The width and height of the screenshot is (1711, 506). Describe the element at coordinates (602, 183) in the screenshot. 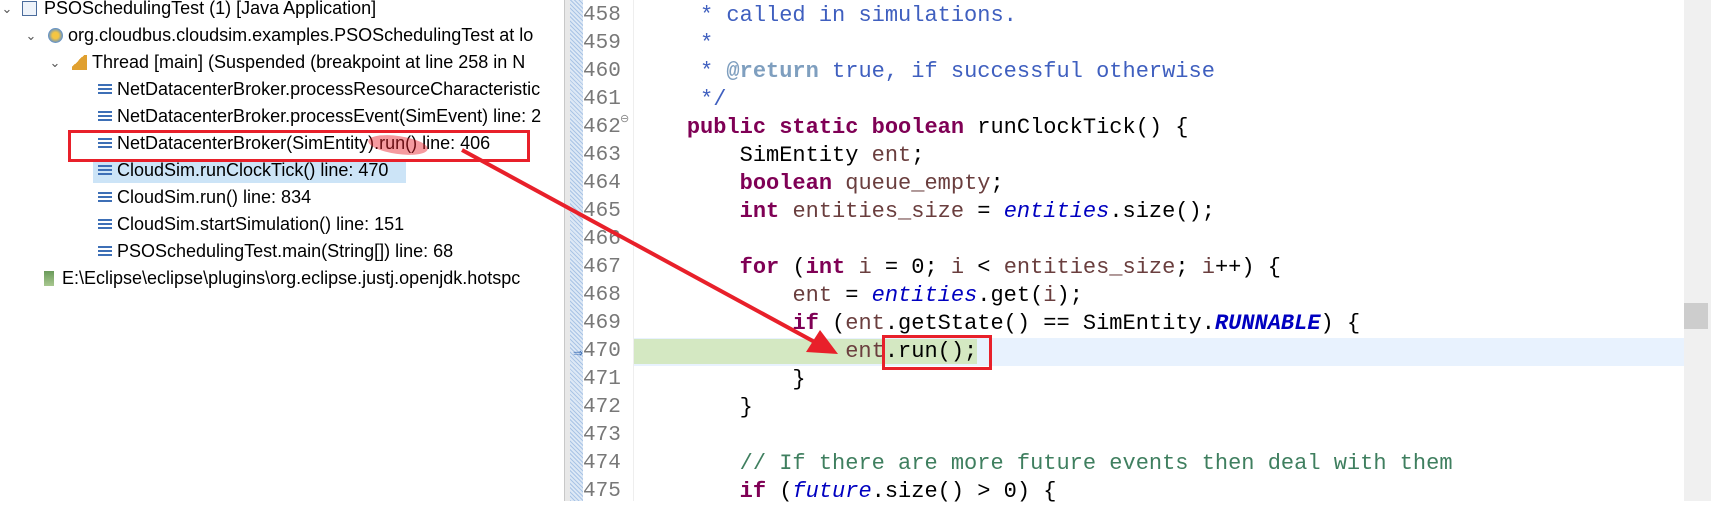

I see `line-number: 464` at that location.